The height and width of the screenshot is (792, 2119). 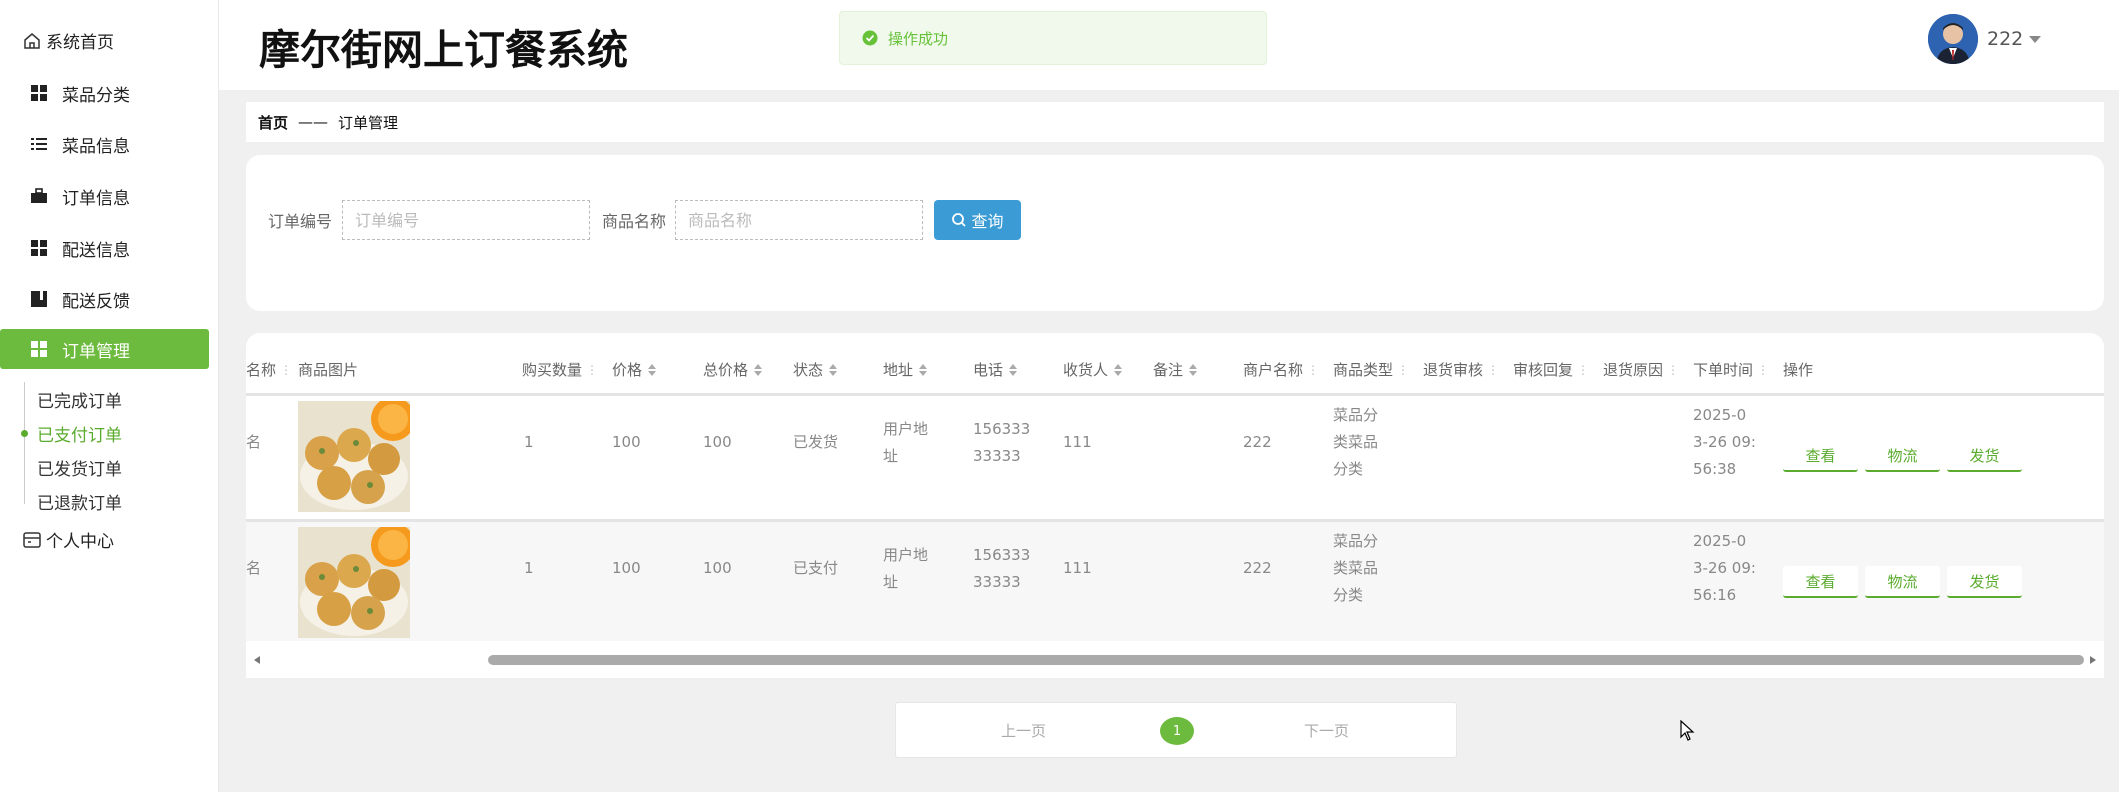 I want to click on sidebar-item-delivery-feedback: 配送反馈, so click(x=104, y=299).